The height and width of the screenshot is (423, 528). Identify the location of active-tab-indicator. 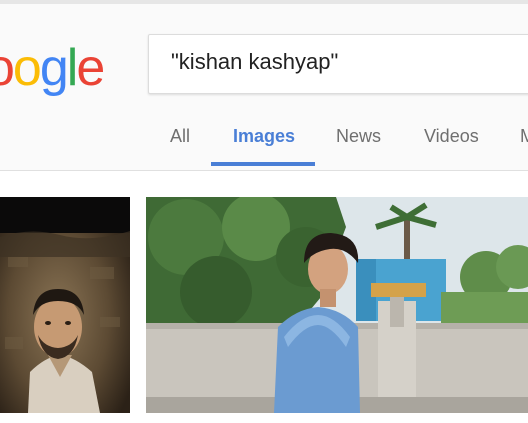
(263, 164).